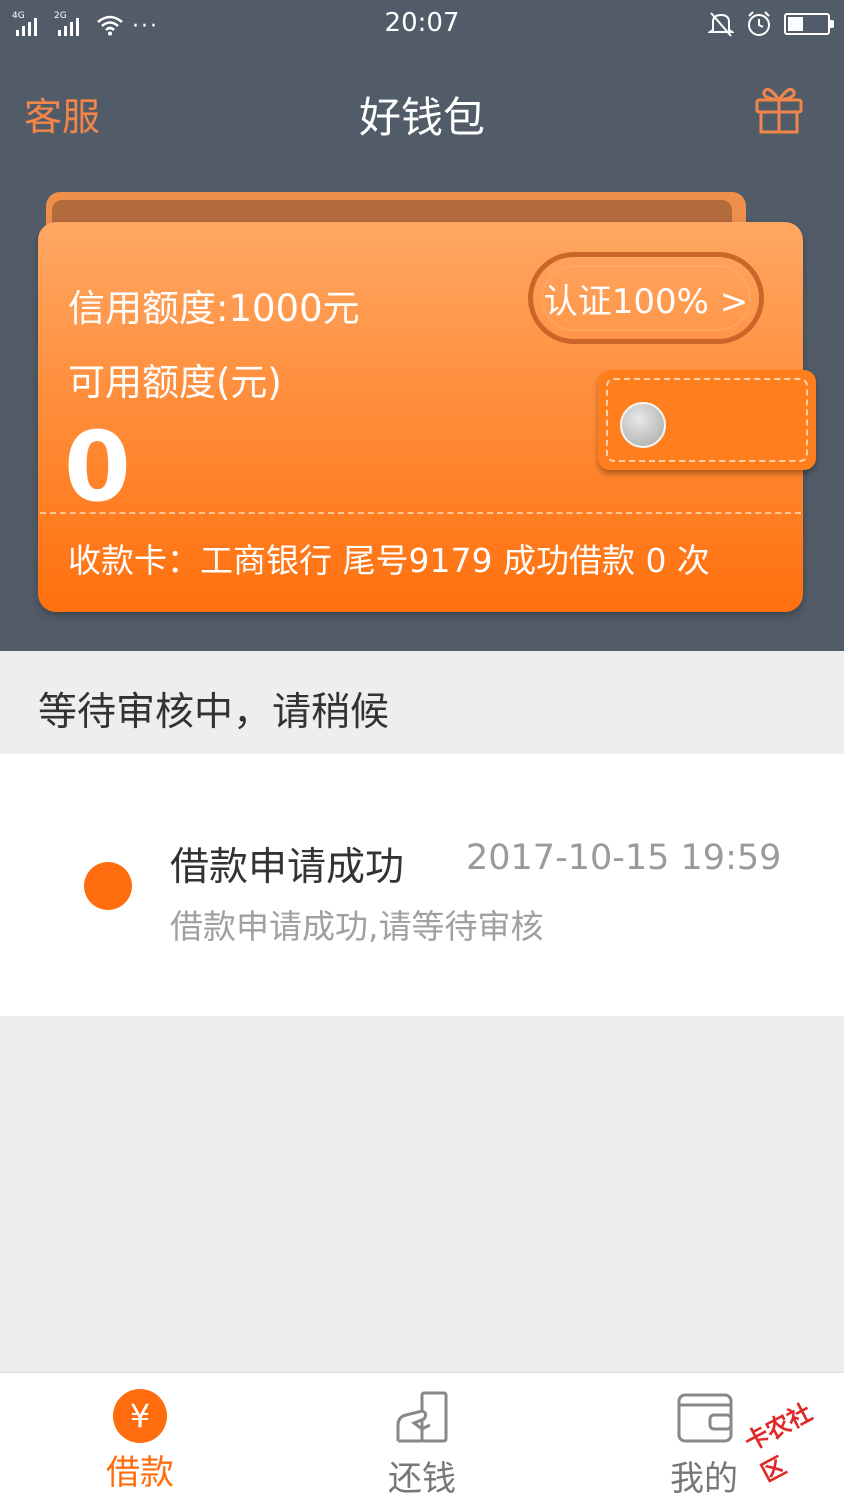 The width and height of the screenshot is (844, 1500). I want to click on gift-icon, so click(779, 108).